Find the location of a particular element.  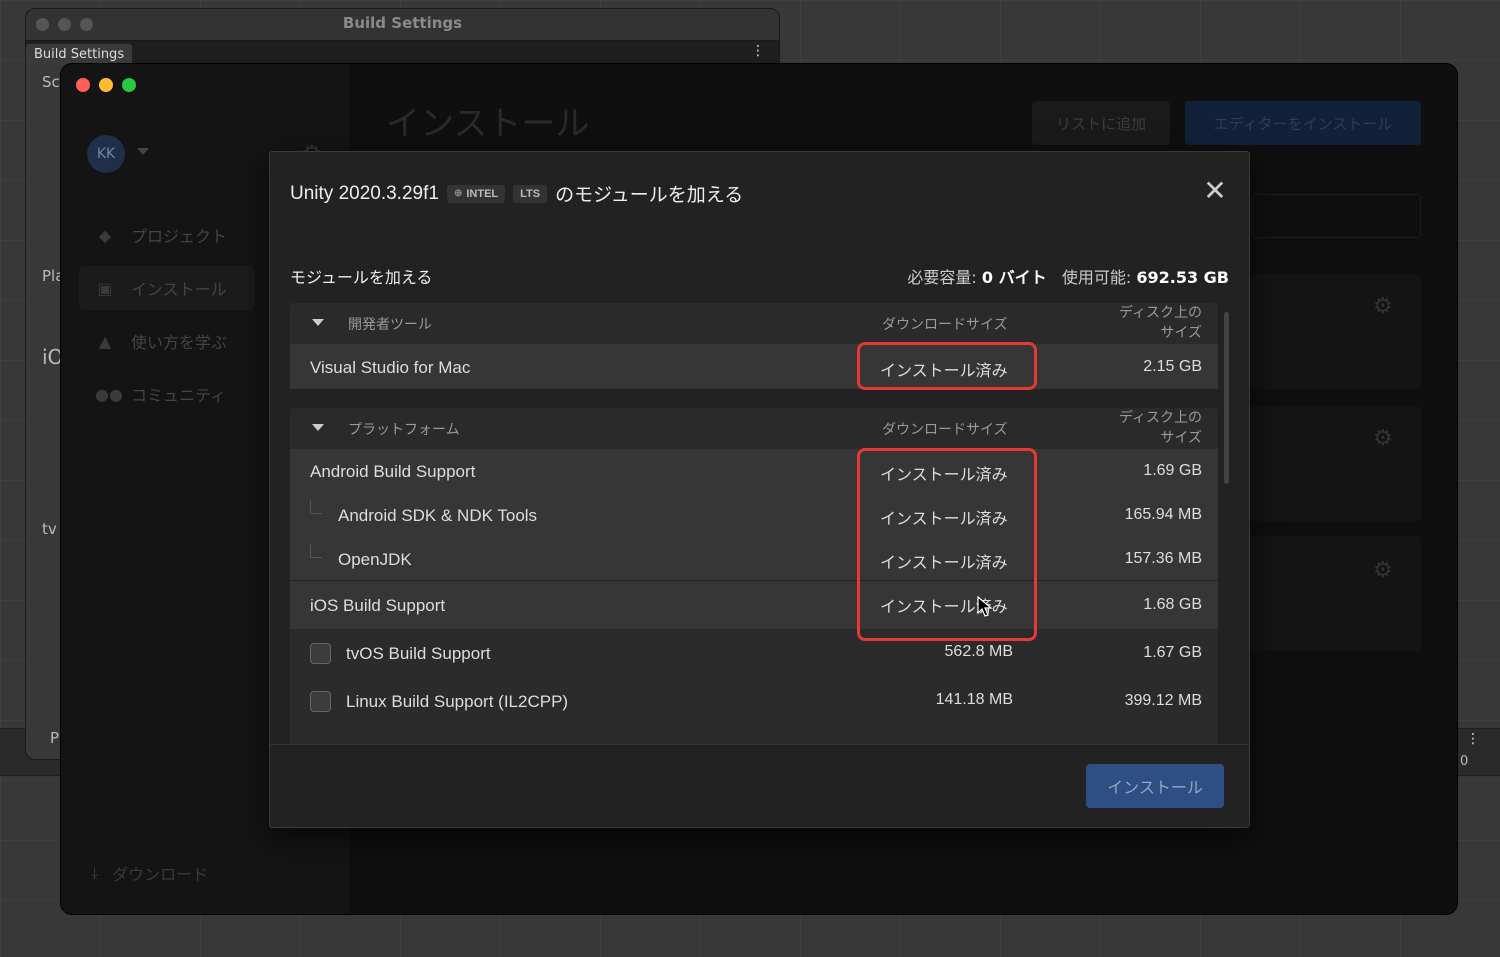

dialog-title-suffix: のモジュールを加える is located at coordinates (649, 195).